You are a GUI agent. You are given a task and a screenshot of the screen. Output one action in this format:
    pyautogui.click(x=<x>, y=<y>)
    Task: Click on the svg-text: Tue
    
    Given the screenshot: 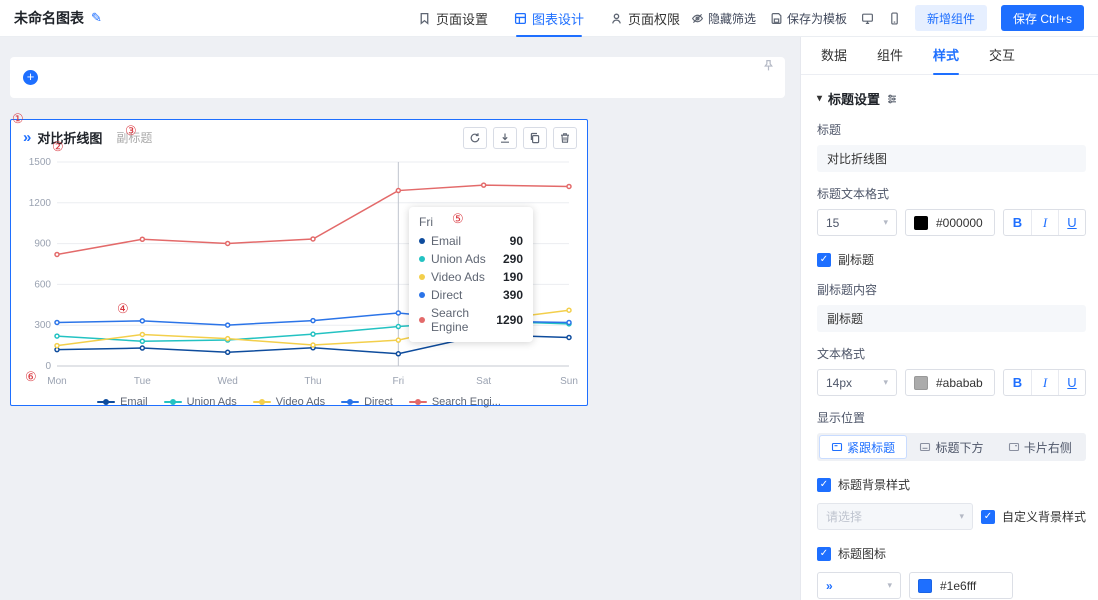 What is the action you would take?
    pyautogui.click(x=142, y=381)
    